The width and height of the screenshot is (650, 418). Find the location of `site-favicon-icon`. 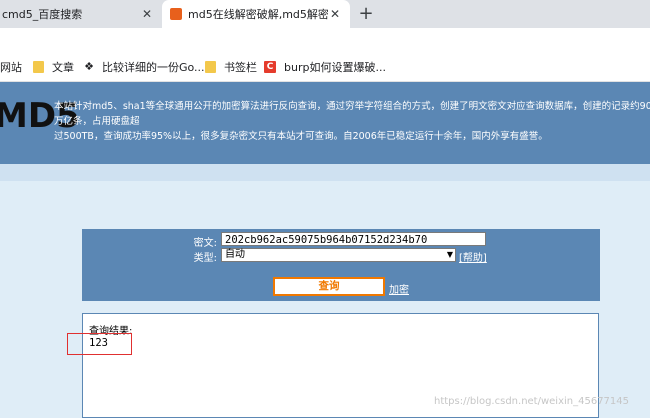

site-favicon-icon is located at coordinates (176, 14).